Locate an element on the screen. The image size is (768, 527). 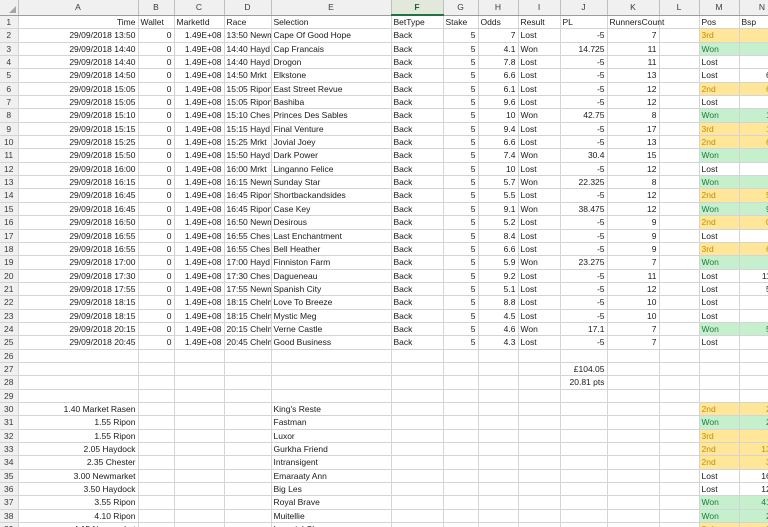
row-number-36: 36 is located at coordinates (9, 489).